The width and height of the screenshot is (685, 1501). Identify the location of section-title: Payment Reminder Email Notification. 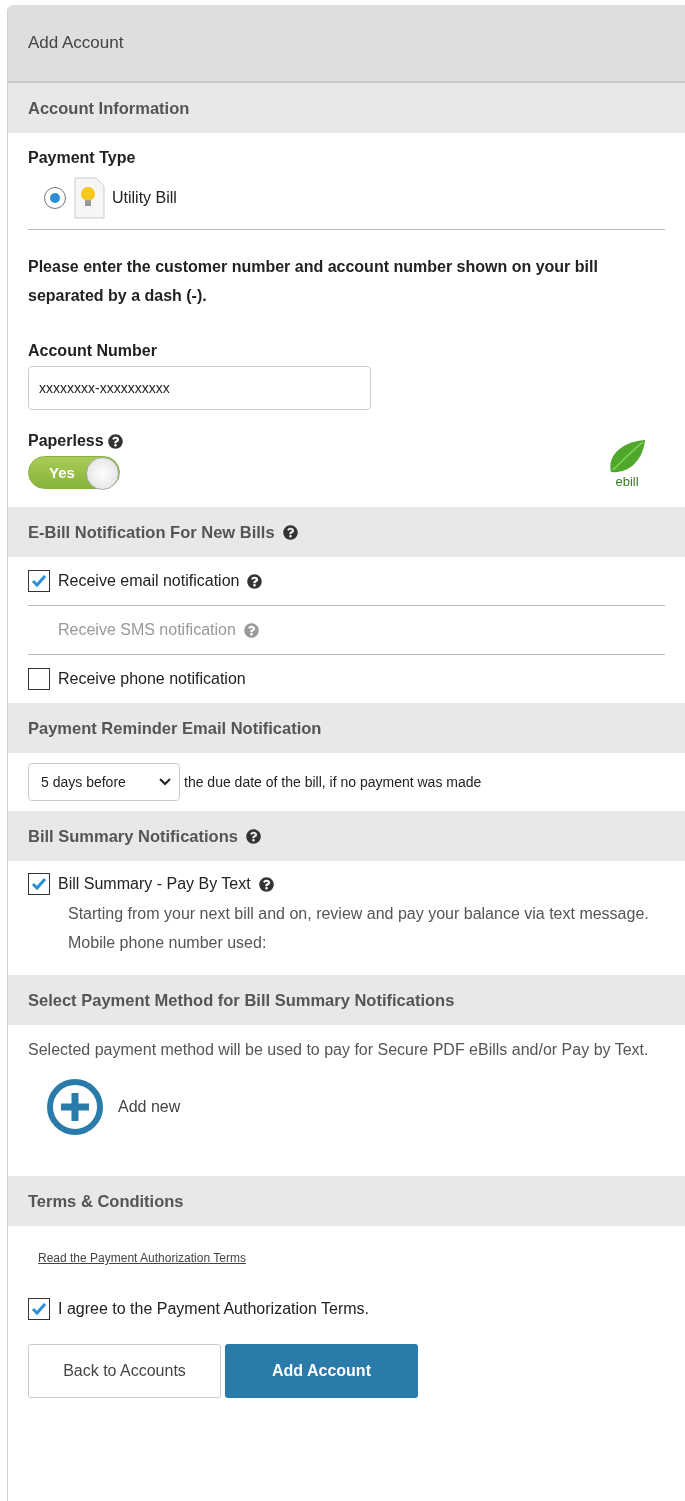
(175, 728).